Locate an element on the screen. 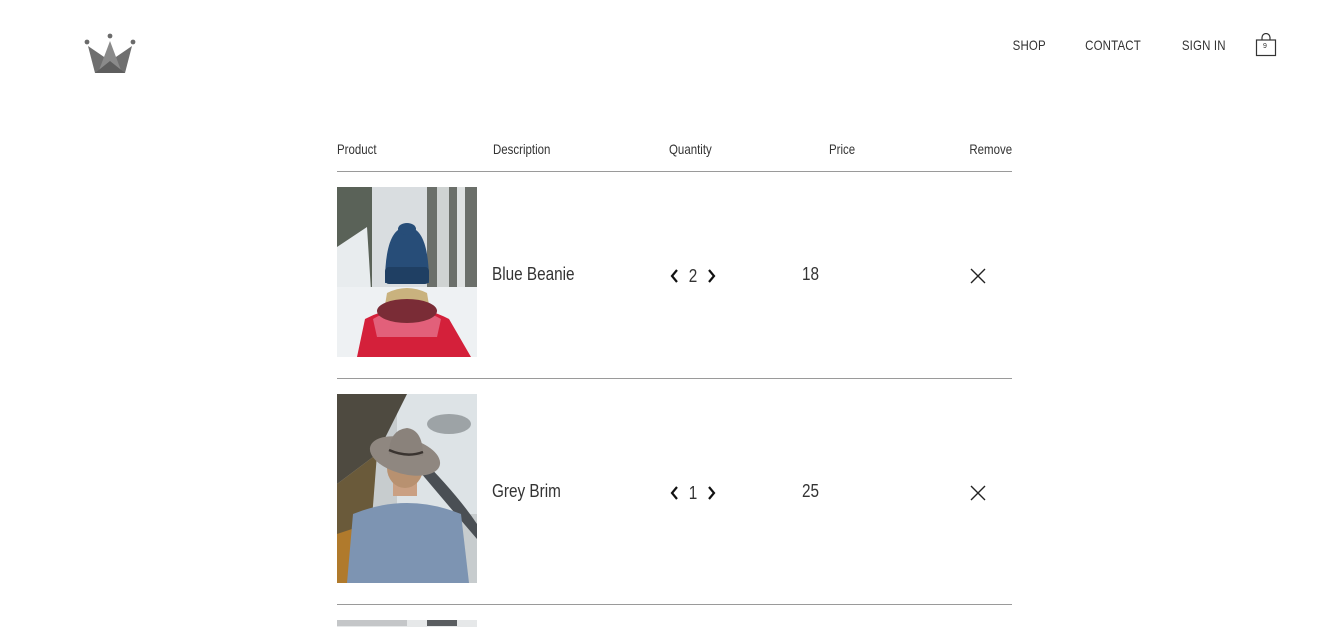  product-price: 18 is located at coordinates (811, 274).